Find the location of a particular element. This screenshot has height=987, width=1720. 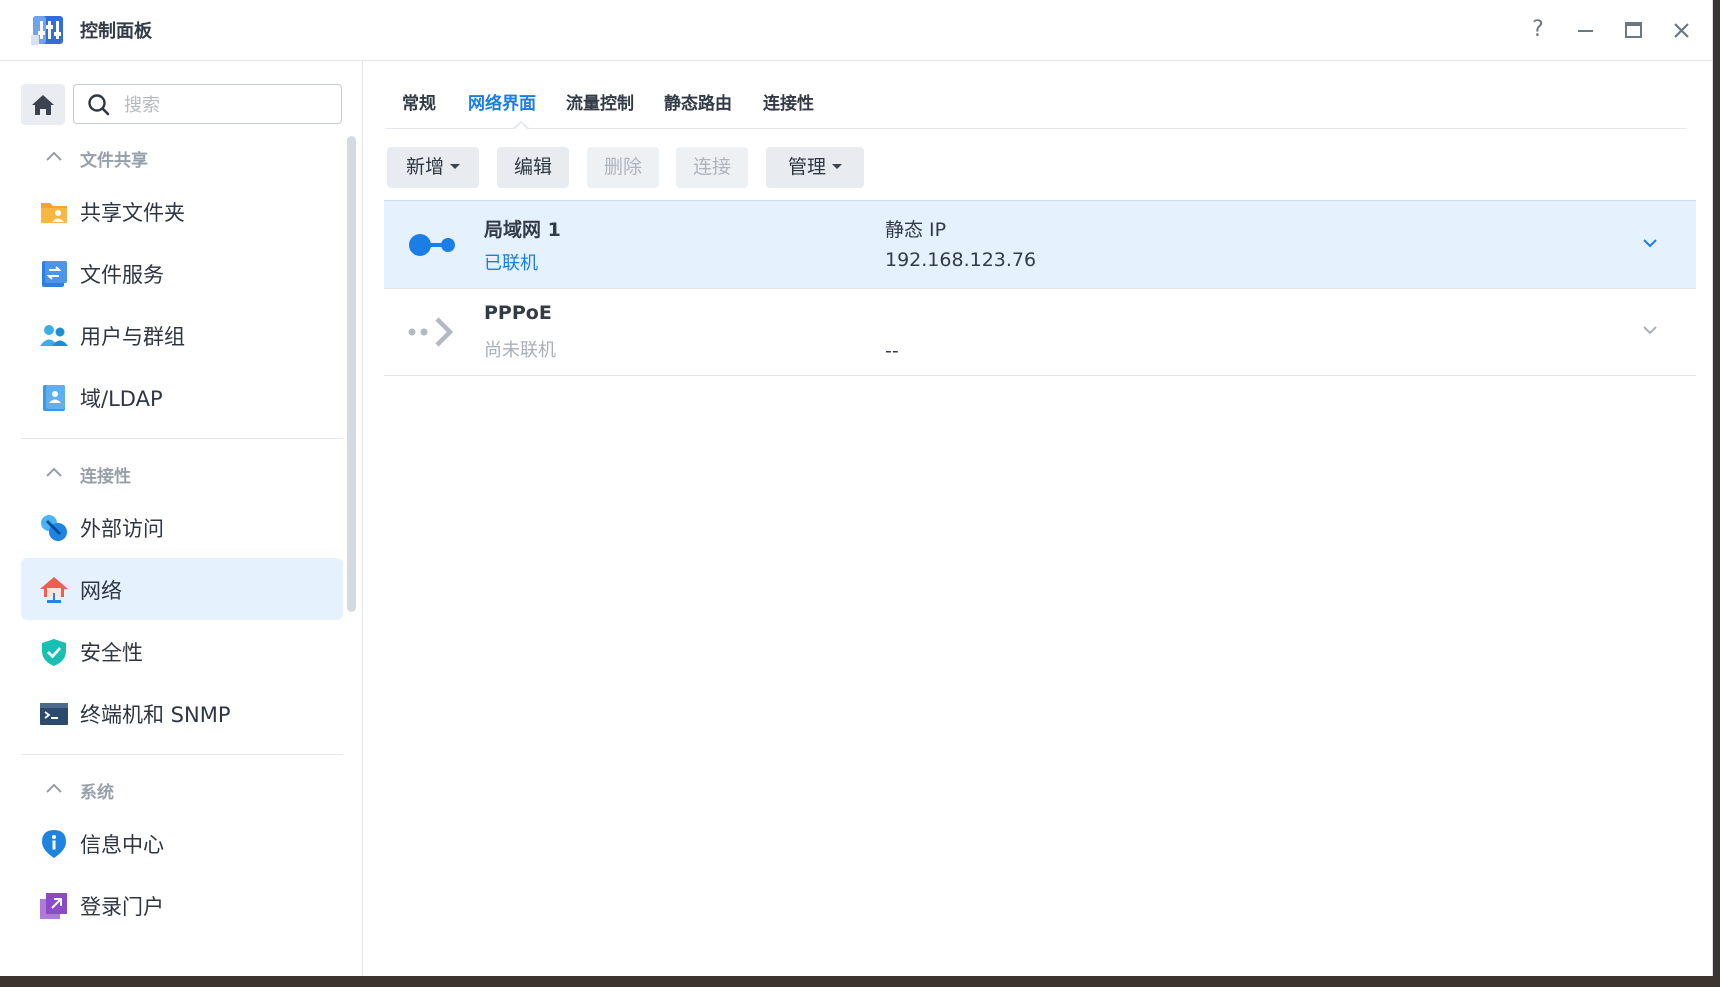

domain-ldap-icon is located at coordinates (54, 398).